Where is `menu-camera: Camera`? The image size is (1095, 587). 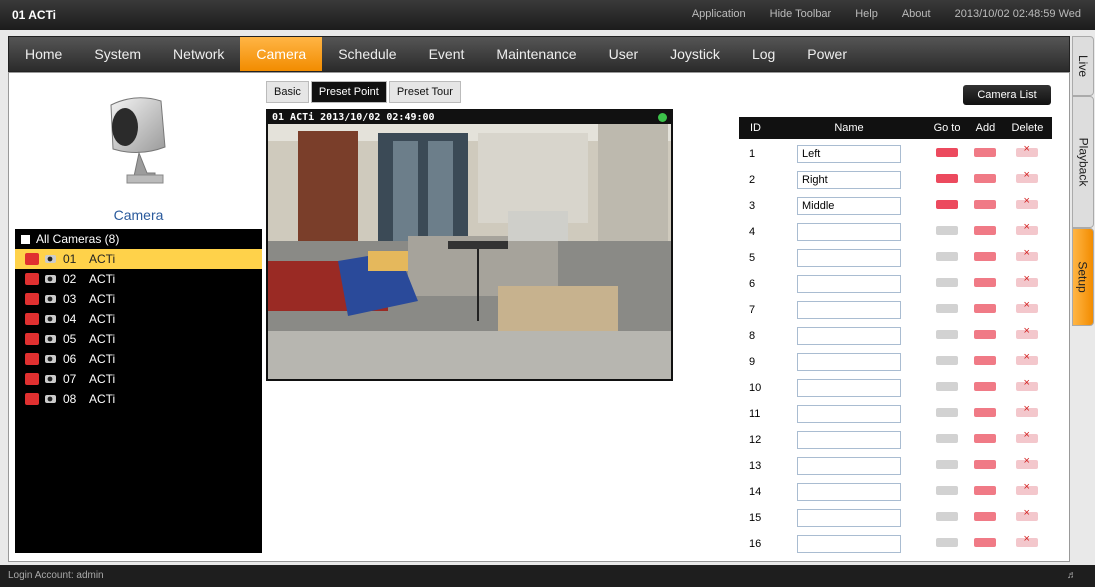 menu-camera: Camera is located at coordinates (281, 54).